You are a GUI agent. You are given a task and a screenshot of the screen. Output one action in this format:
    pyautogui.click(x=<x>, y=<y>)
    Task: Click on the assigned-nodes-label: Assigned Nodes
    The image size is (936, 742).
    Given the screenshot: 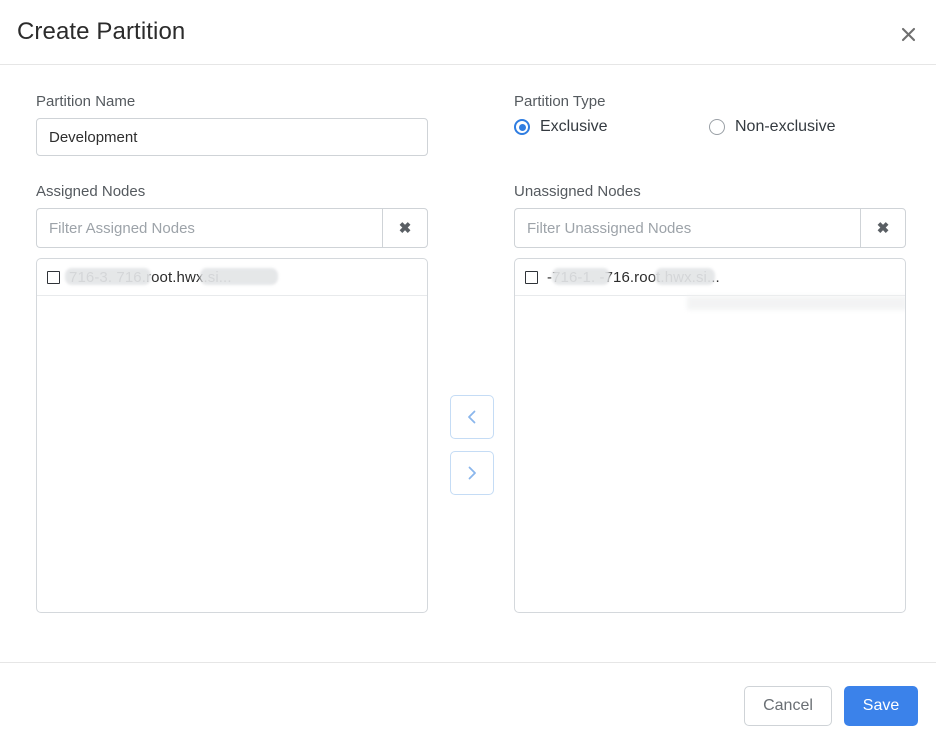 What is the action you would take?
    pyautogui.click(x=91, y=191)
    